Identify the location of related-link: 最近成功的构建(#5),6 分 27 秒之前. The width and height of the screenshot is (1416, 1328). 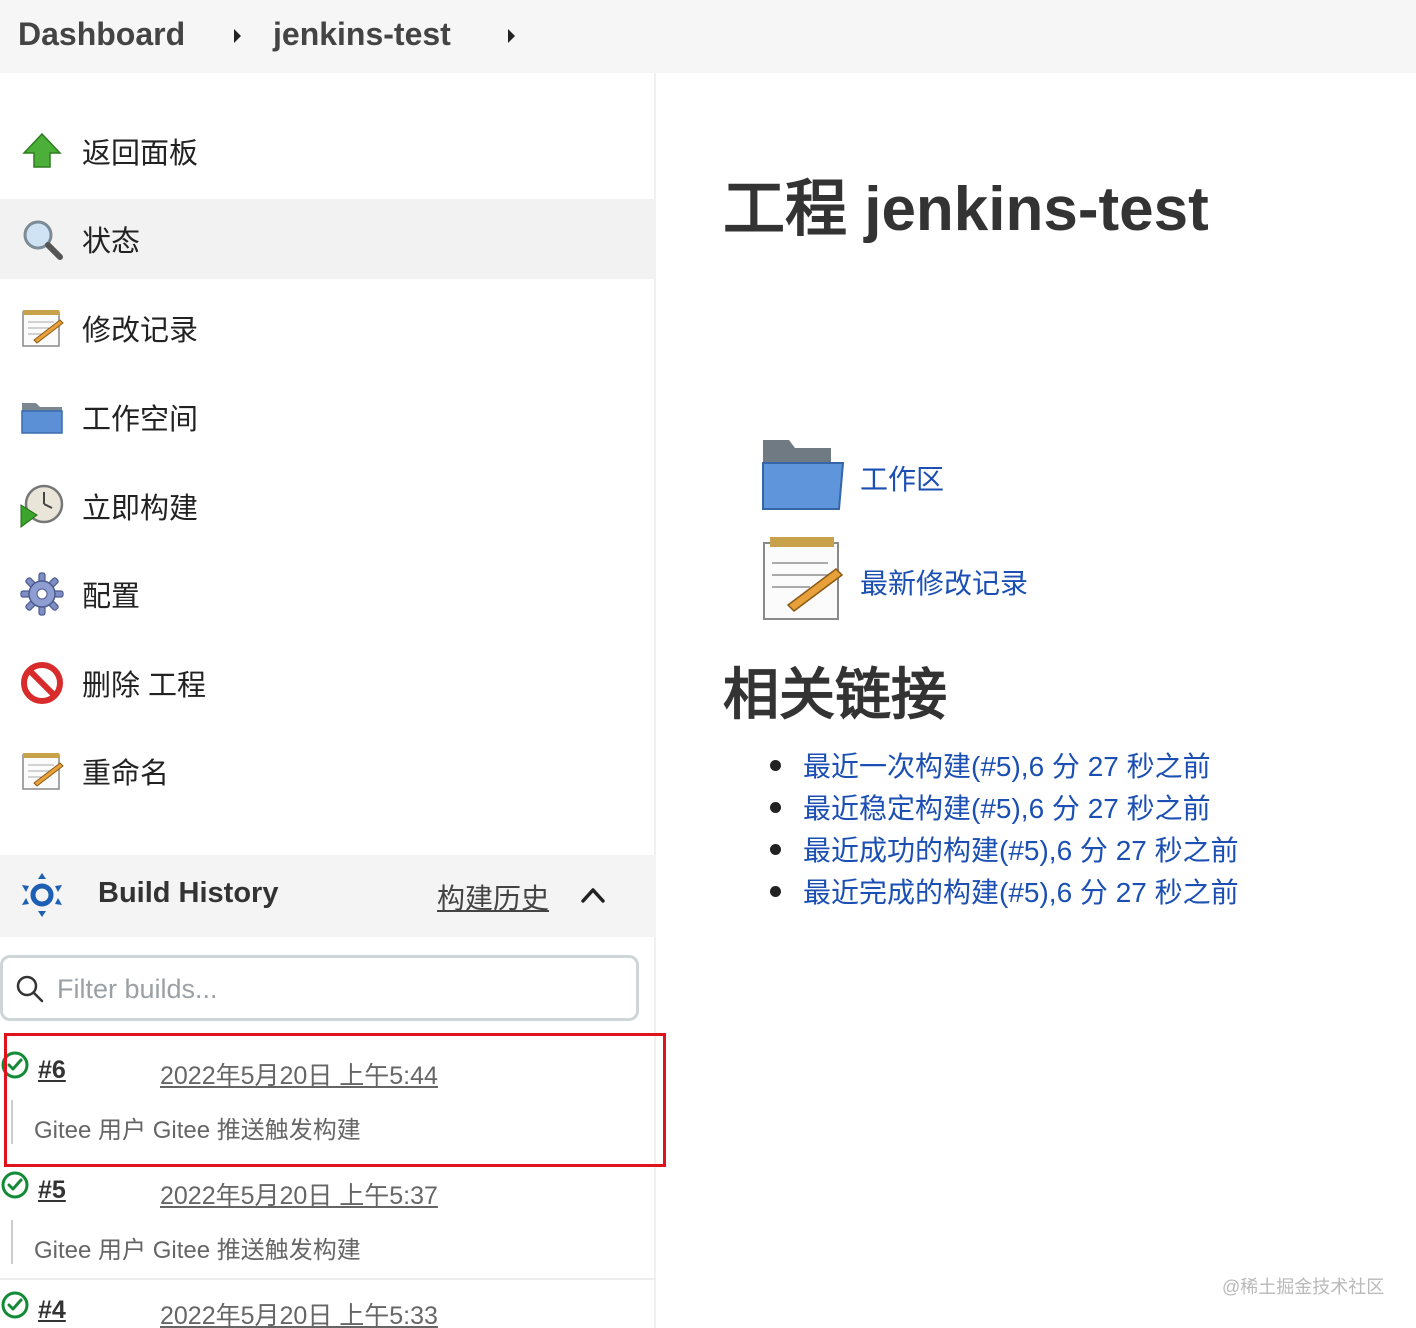
(1021, 850).